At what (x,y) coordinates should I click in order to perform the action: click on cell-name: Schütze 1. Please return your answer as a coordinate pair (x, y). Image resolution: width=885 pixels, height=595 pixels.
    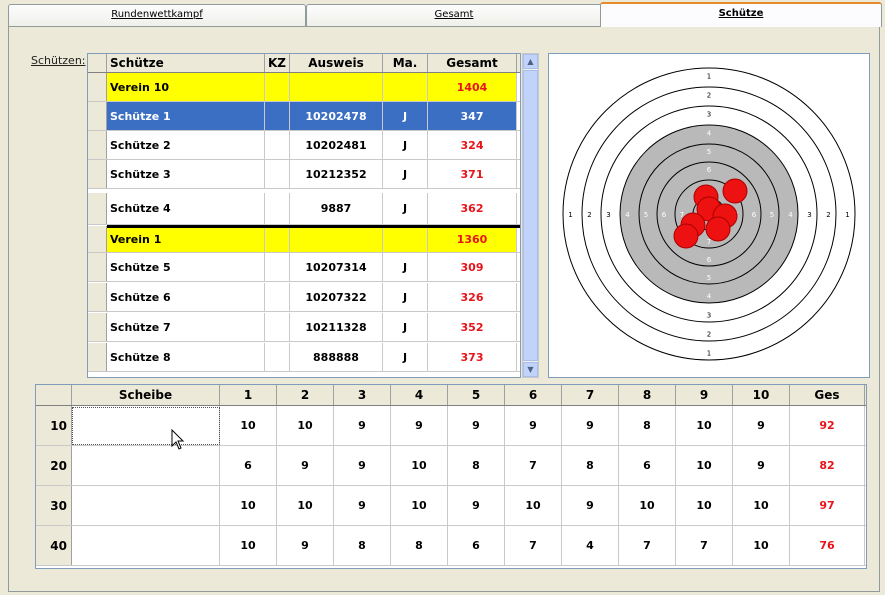
    Looking at the image, I should click on (186, 116).